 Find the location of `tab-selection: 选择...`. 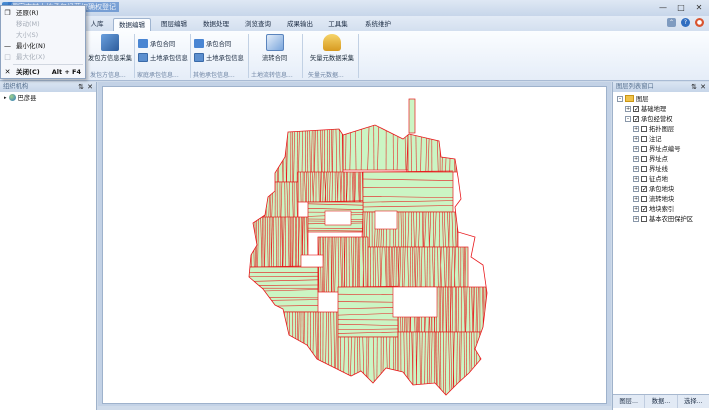

tab-selection: 选择... is located at coordinates (693, 401).